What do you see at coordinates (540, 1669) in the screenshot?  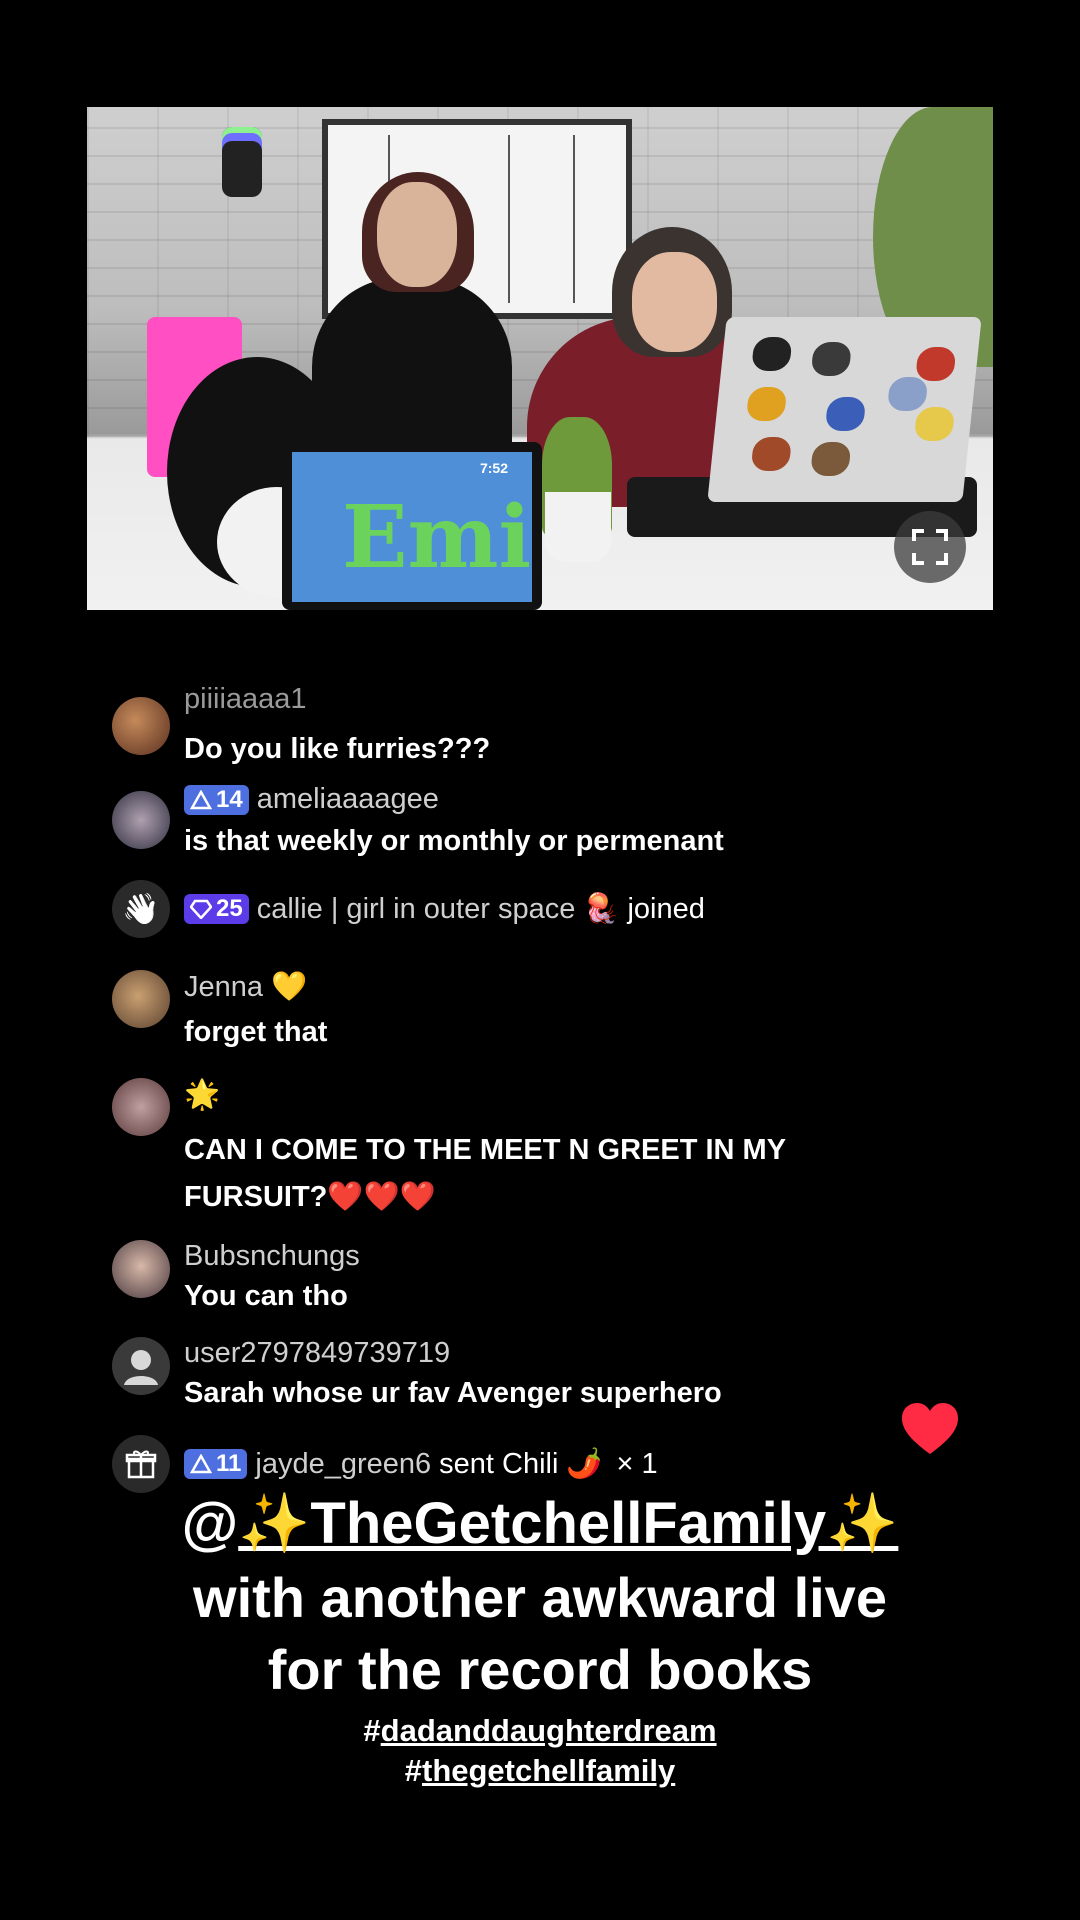 I see `caption-line-3: for the record books` at bounding box center [540, 1669].